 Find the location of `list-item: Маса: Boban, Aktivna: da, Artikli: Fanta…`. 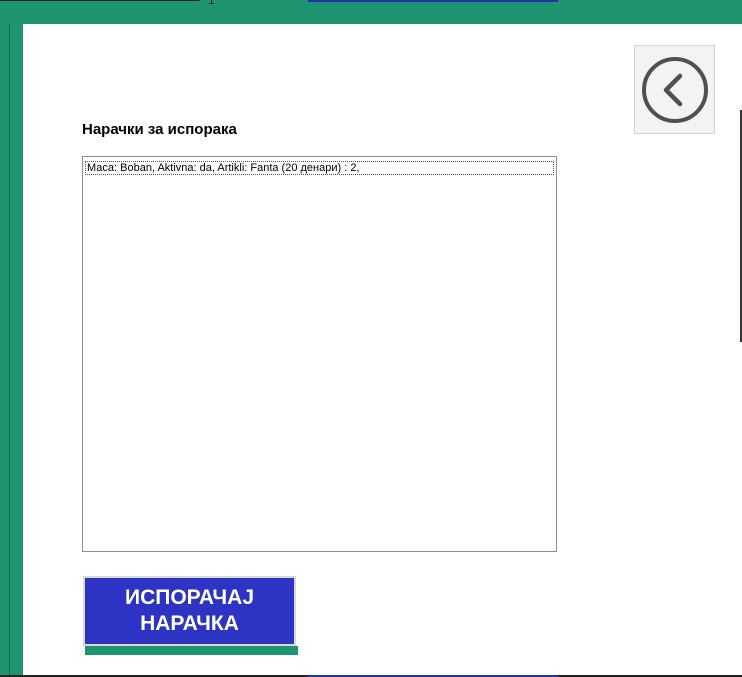

list-item: Маса: Boban, Aktivna: da, Artikli: Fanta… is located at coordinates (319, 168).